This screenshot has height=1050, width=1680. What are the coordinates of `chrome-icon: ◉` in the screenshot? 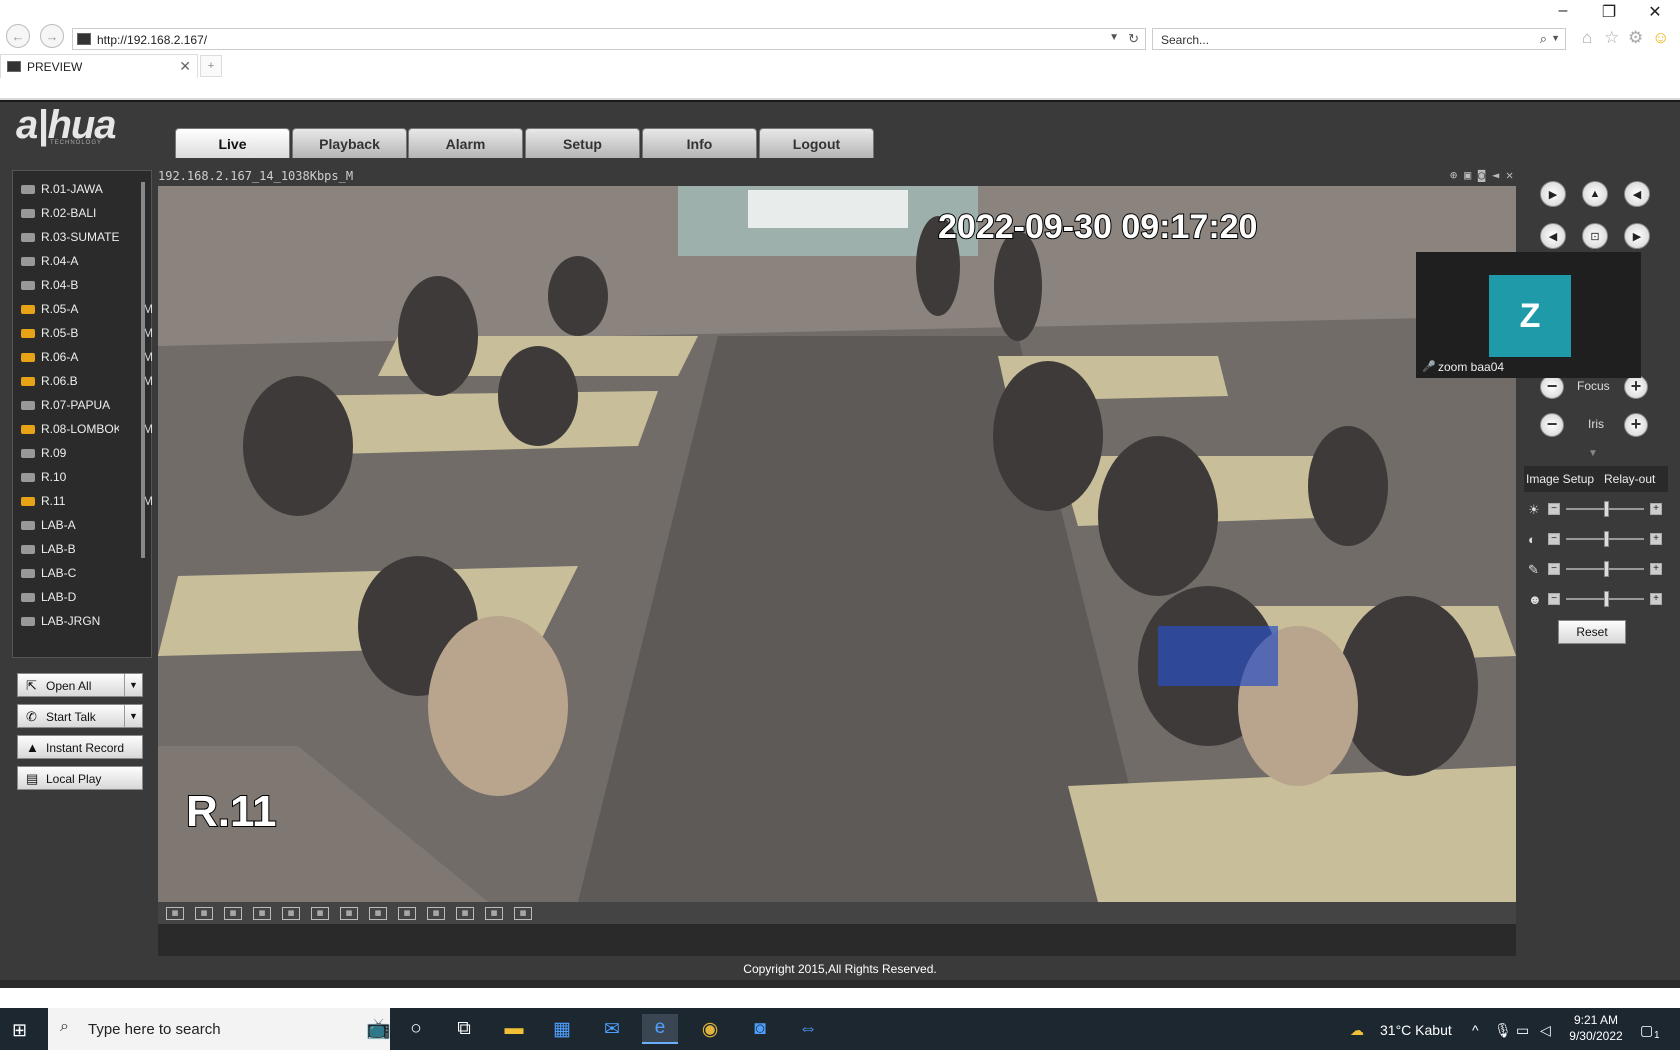 It's located at (710, 1029).